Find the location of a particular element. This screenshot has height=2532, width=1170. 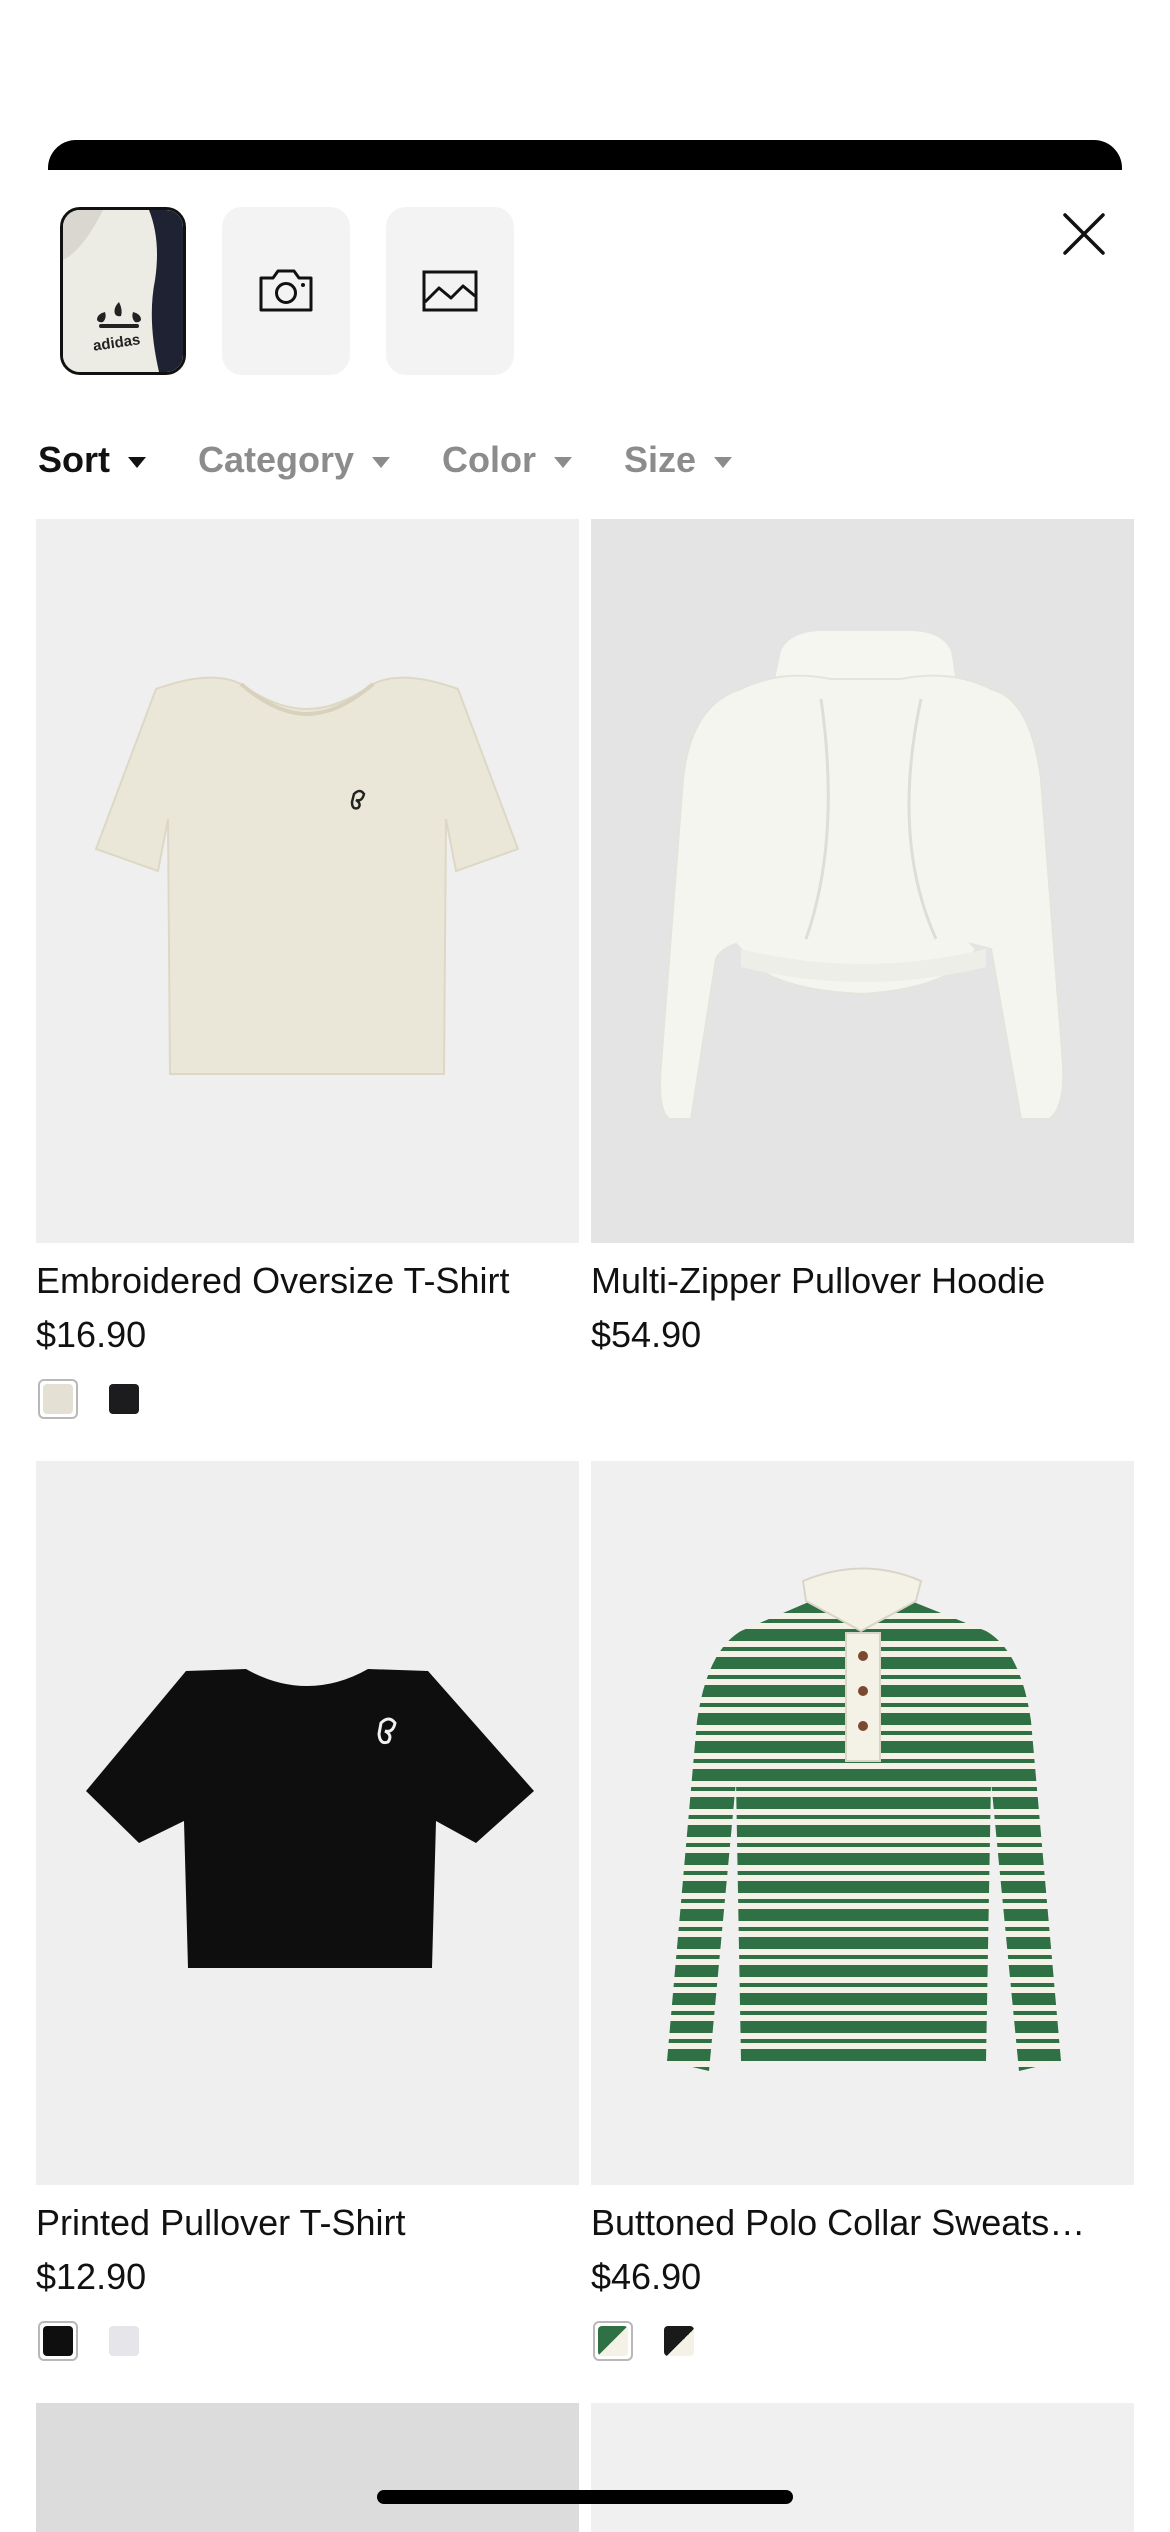

home-indicator is located at coordinates (585, 2497).